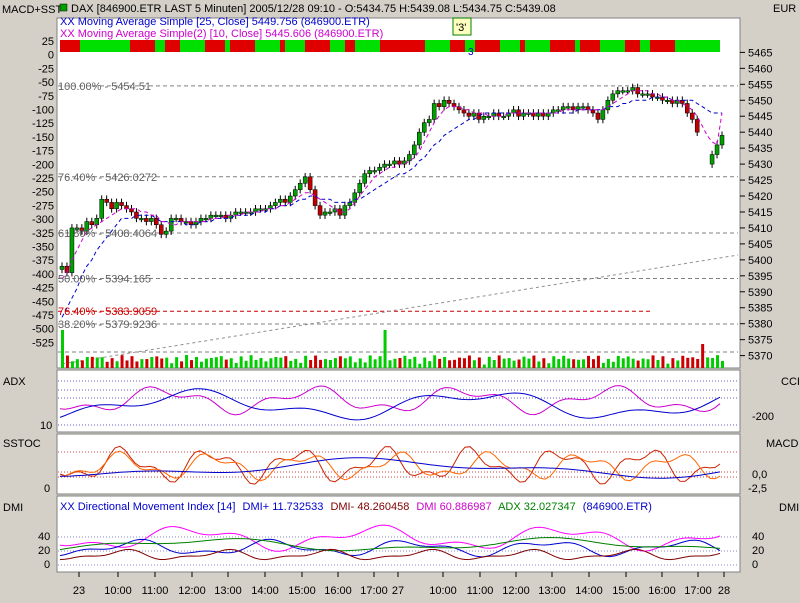  What do you see at coordinates (760, 85) in the screenshot?
I see `price-tick-label: 5455` at bounding box center [760, 85].